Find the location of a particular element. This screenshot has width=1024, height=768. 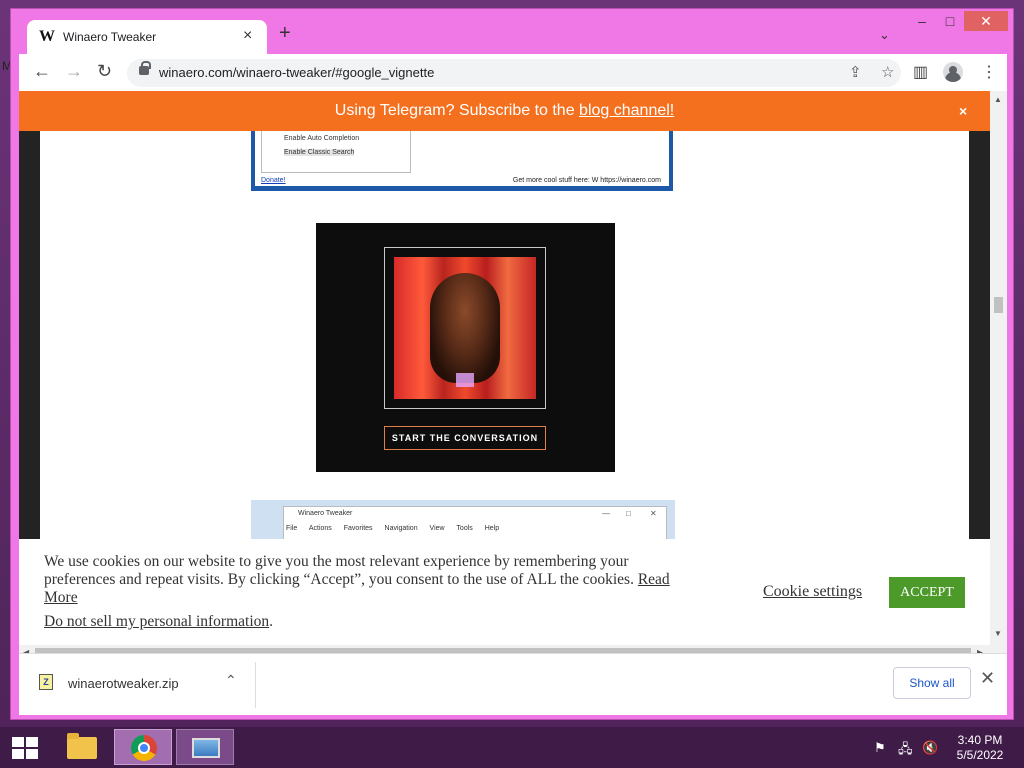

reload-icon: ↻ is located at coordinates (104, 71).